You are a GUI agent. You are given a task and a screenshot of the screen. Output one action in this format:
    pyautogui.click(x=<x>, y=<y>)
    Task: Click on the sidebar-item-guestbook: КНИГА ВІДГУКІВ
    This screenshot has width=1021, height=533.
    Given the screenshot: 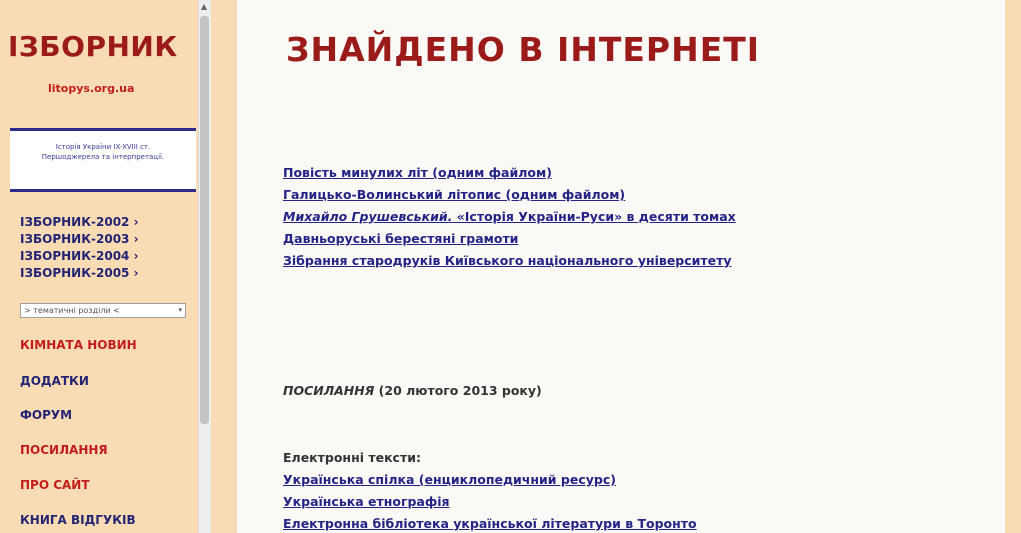 What is the action you would take?
    pyautogui.click(x=78, y=520)
    